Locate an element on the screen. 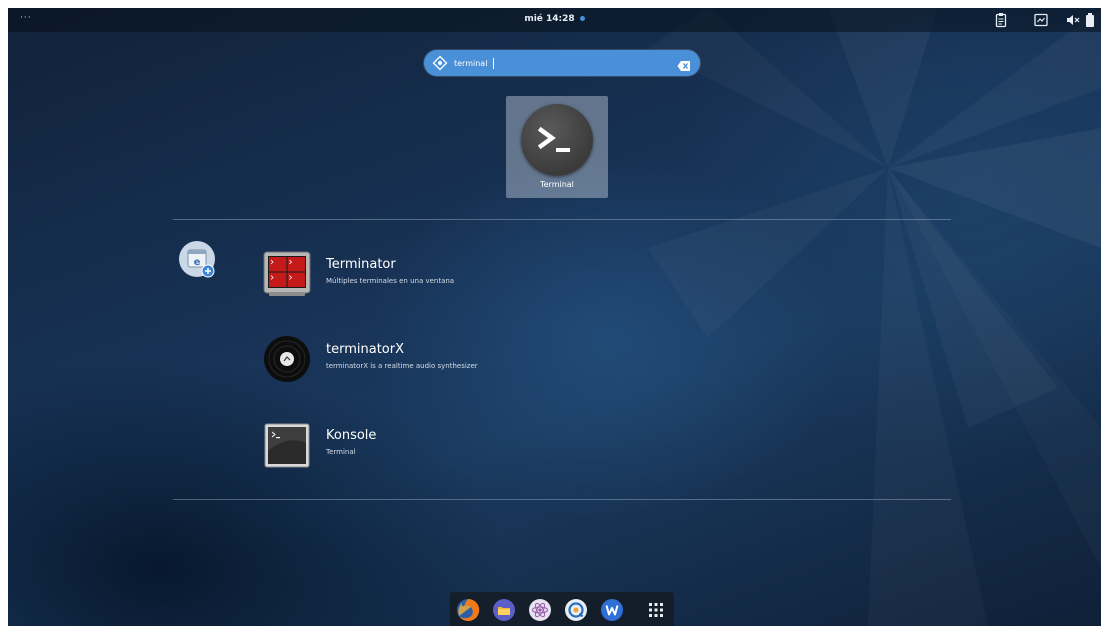 The image size is (1109, 626). top-result-label: Terminal is located at coordinates (557, 184).